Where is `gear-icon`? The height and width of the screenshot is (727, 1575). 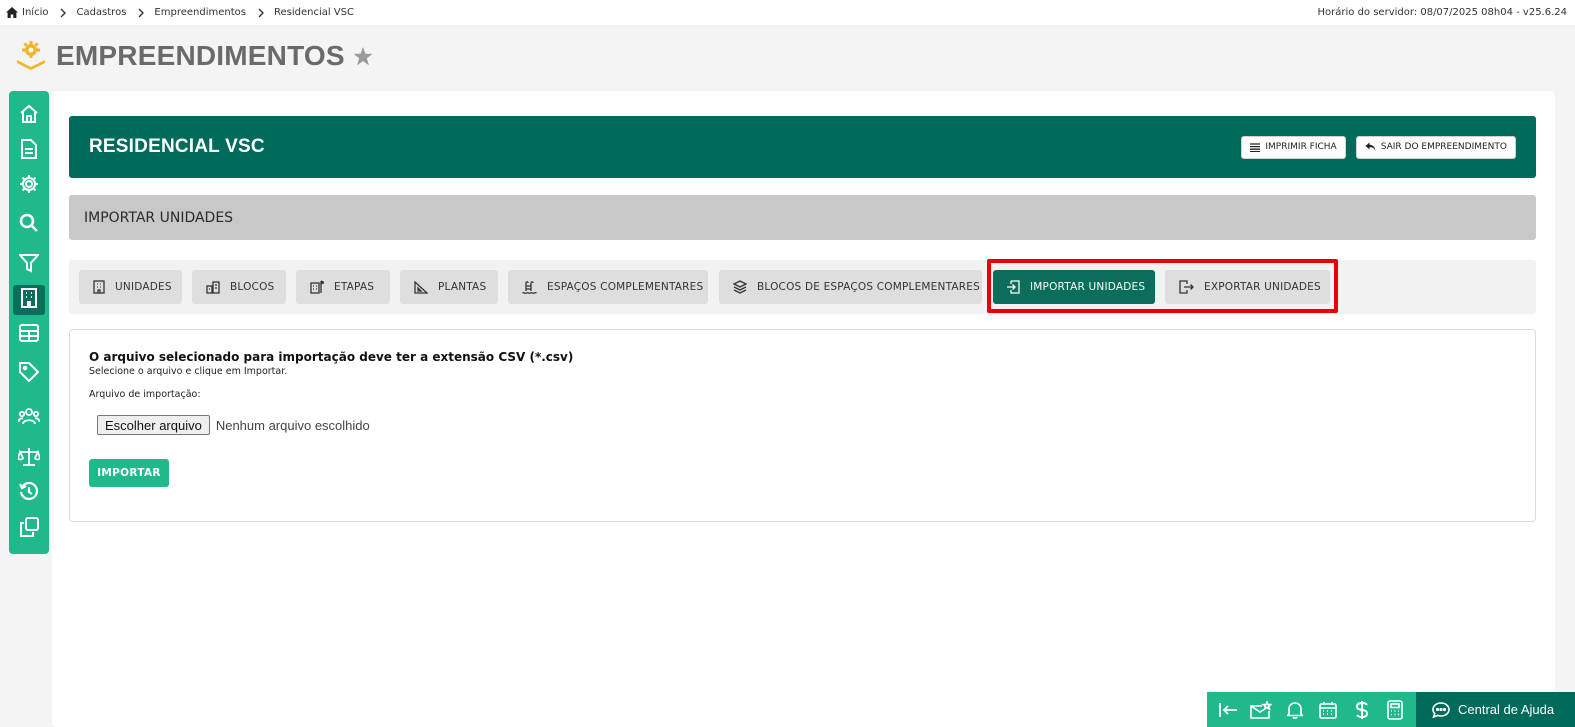
gear-icon is located at coordinates (29, 186).